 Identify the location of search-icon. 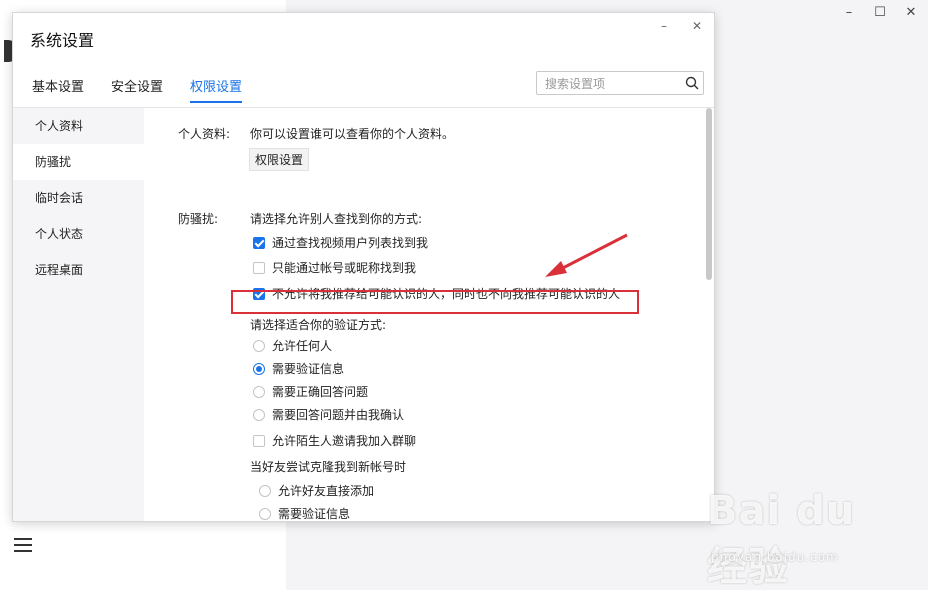
(692, 83).